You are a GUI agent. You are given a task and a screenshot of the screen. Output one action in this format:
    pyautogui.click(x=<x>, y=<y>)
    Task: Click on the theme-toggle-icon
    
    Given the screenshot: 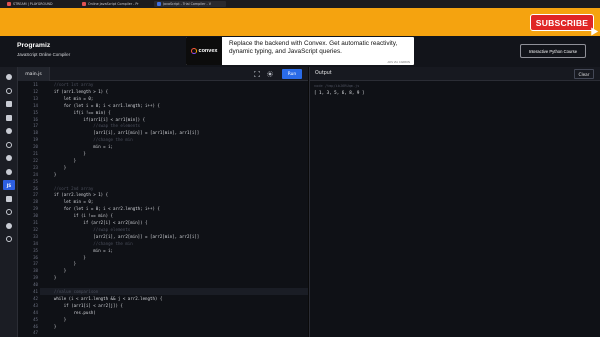 What is the action you would take?
    pyautogui.click(x=269, y=74)
    